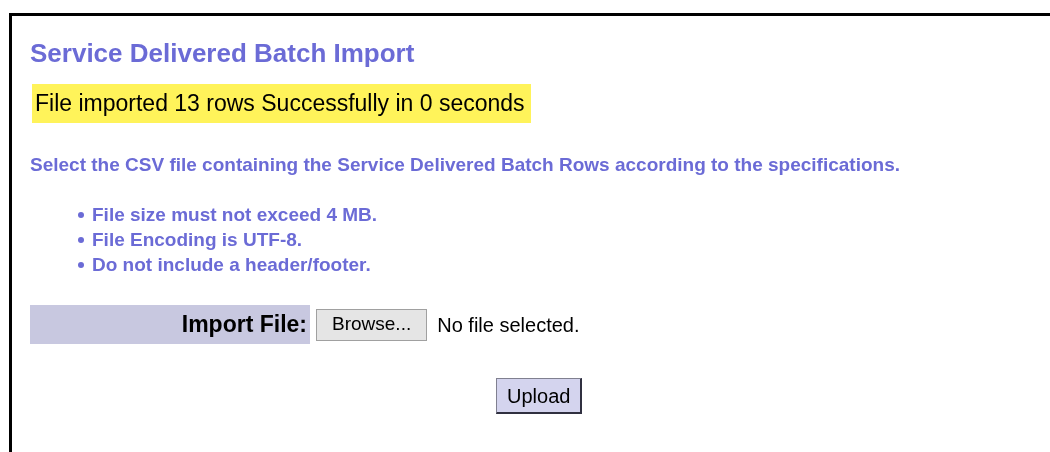  I want to click on page-title: Service Delivered Batch Import, so click(222, 53).